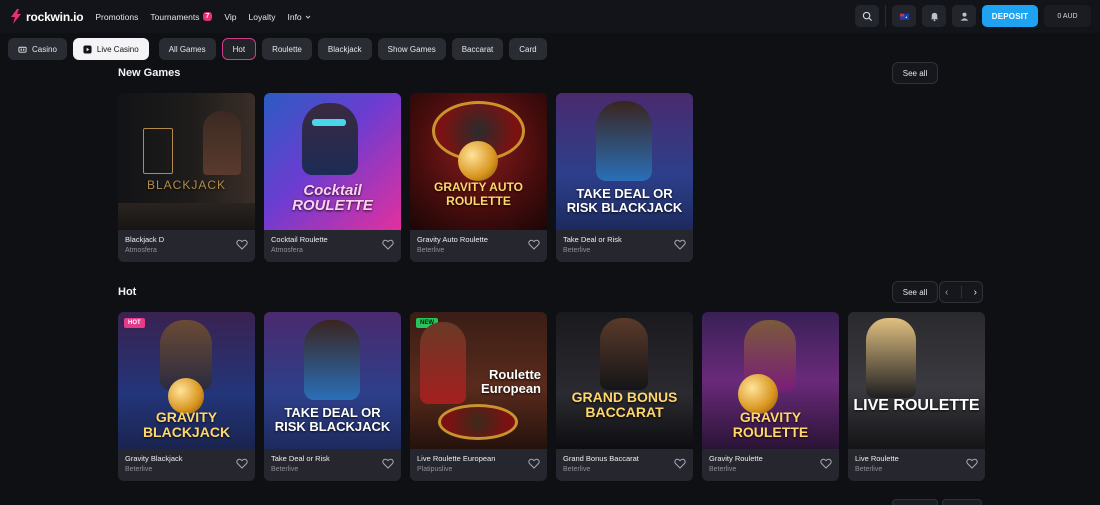  Describe the element at coordinates (1010, 16) in the screenshot. I see `deposit-button: DEPOSIT` at that location.